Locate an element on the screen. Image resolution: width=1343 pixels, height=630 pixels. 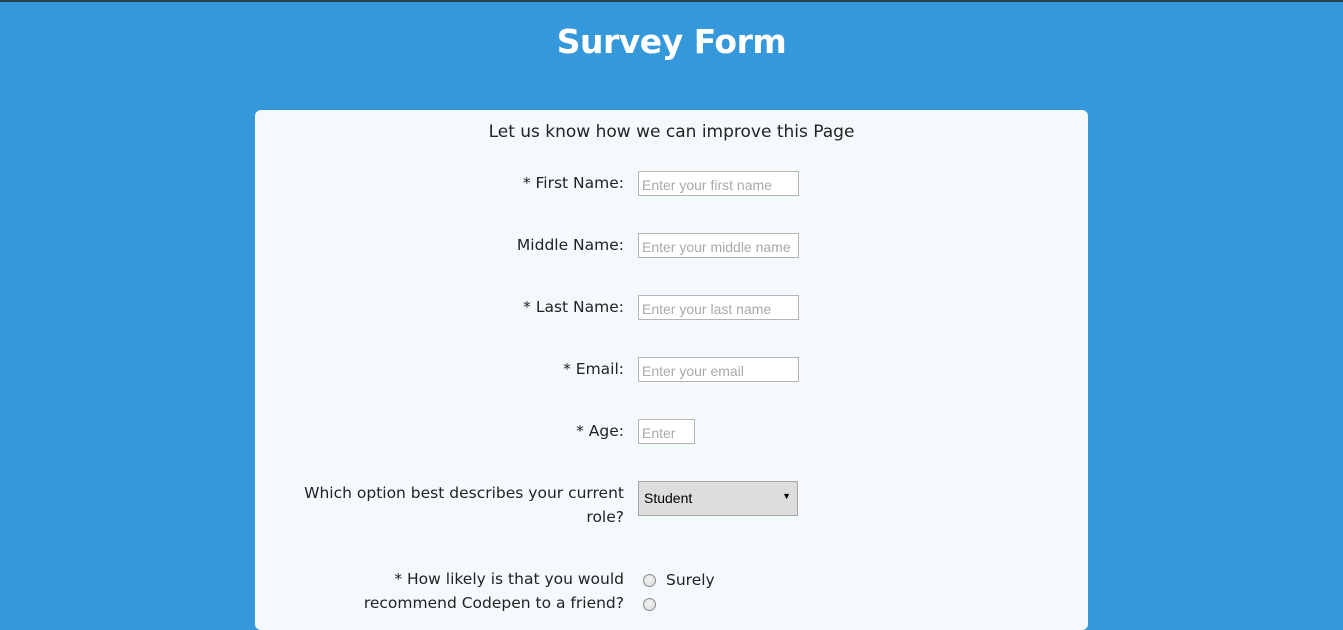
recommend-option-next is located at coordinates (654, 604).